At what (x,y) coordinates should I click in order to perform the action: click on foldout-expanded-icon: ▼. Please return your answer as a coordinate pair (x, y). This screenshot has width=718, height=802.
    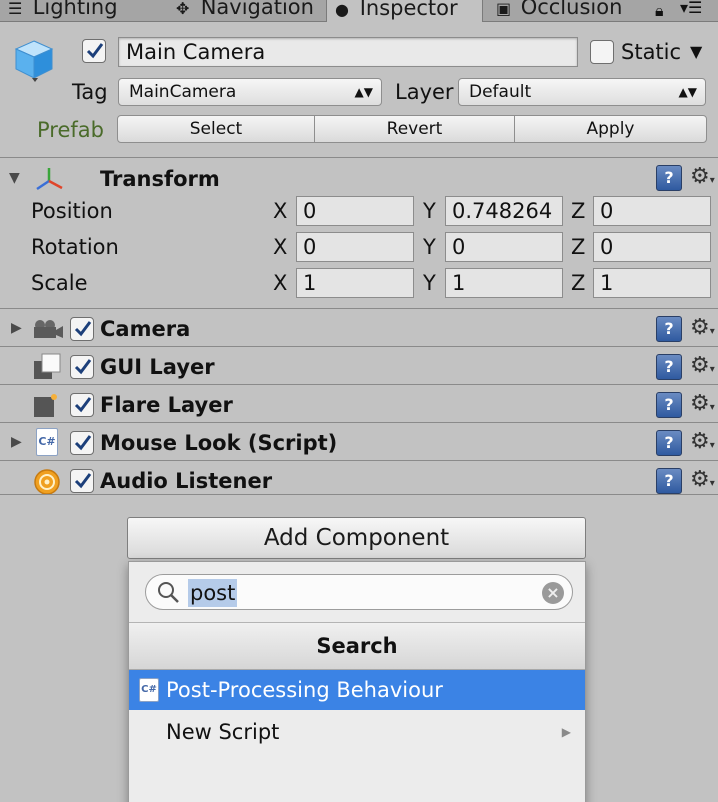
    Looking at the image, I should click on (14, 178).